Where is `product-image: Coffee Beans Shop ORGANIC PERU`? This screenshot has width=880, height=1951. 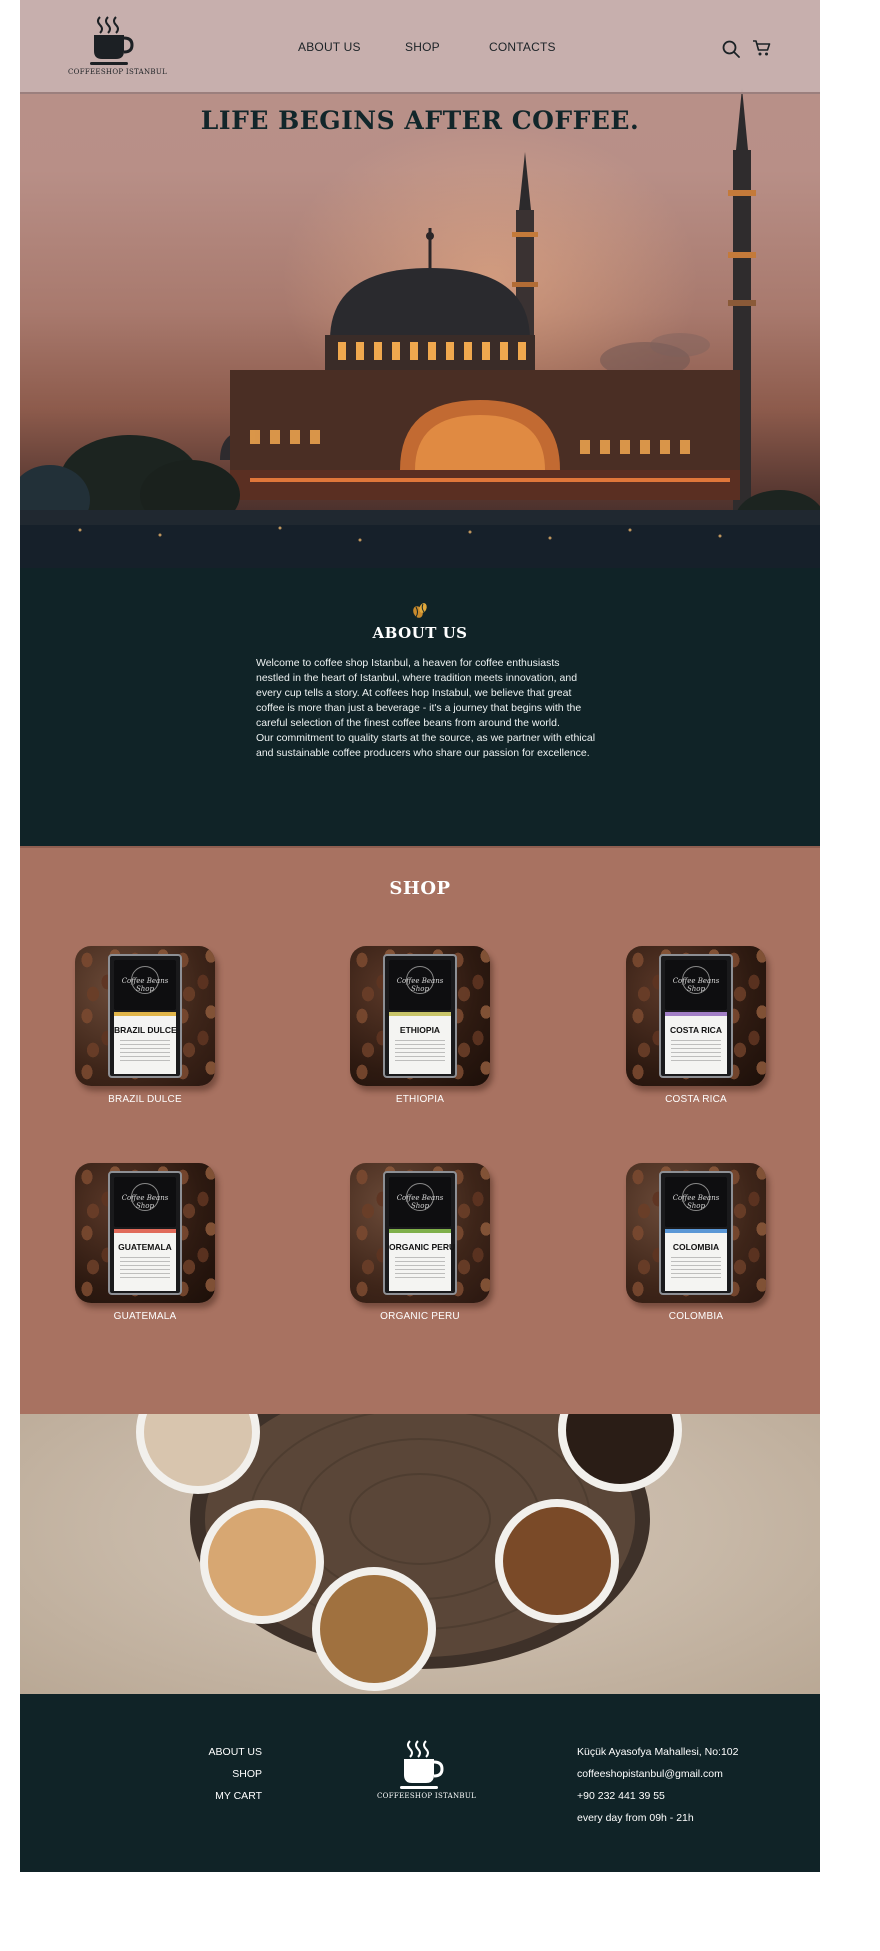 product-image: Coffee Beans Shop ORGANIC PERU is located at coordinates (420, 1233).